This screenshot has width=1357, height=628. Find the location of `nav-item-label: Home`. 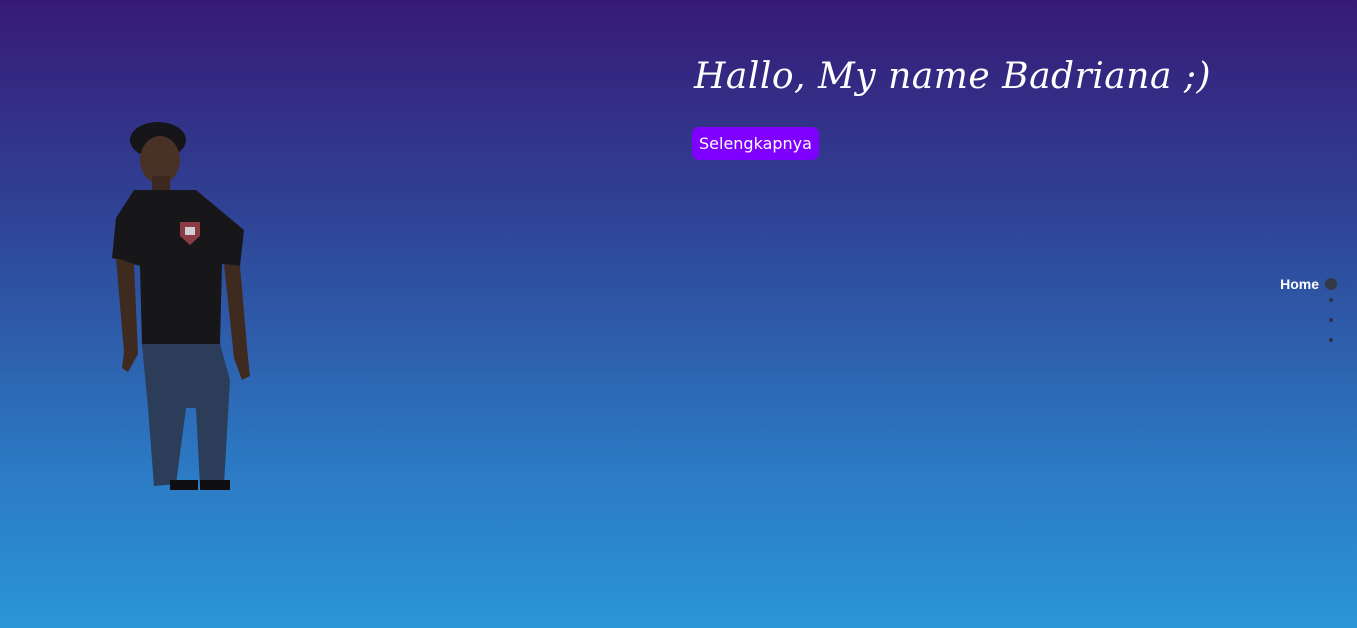

nav-item-label: Home is located at coordinates (1299, 284).